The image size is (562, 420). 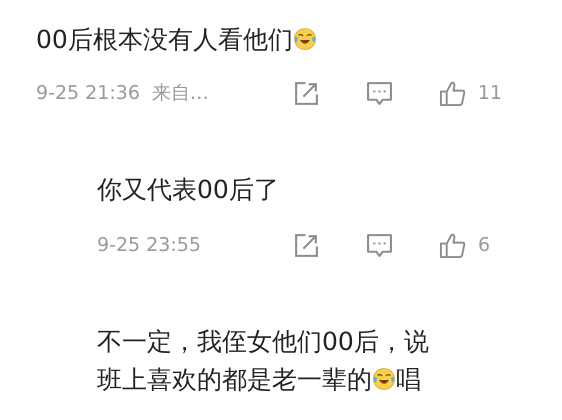 What do you see at coordinates (490, 93) in the screenshot?
I see `like-count: 11` at bounding box center [490, 93].